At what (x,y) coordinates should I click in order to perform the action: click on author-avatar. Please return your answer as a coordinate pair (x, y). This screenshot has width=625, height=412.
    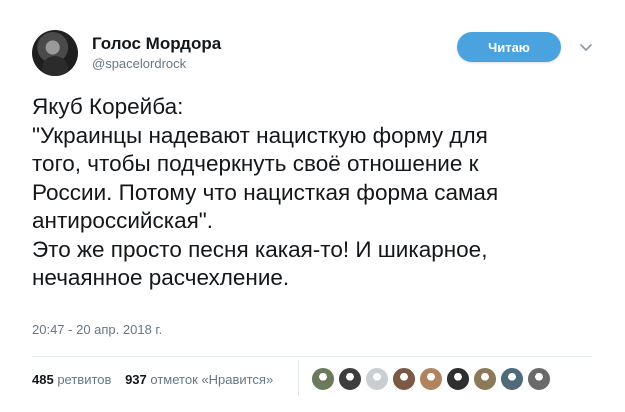
    Looking at the image, I should click on (55, 53).